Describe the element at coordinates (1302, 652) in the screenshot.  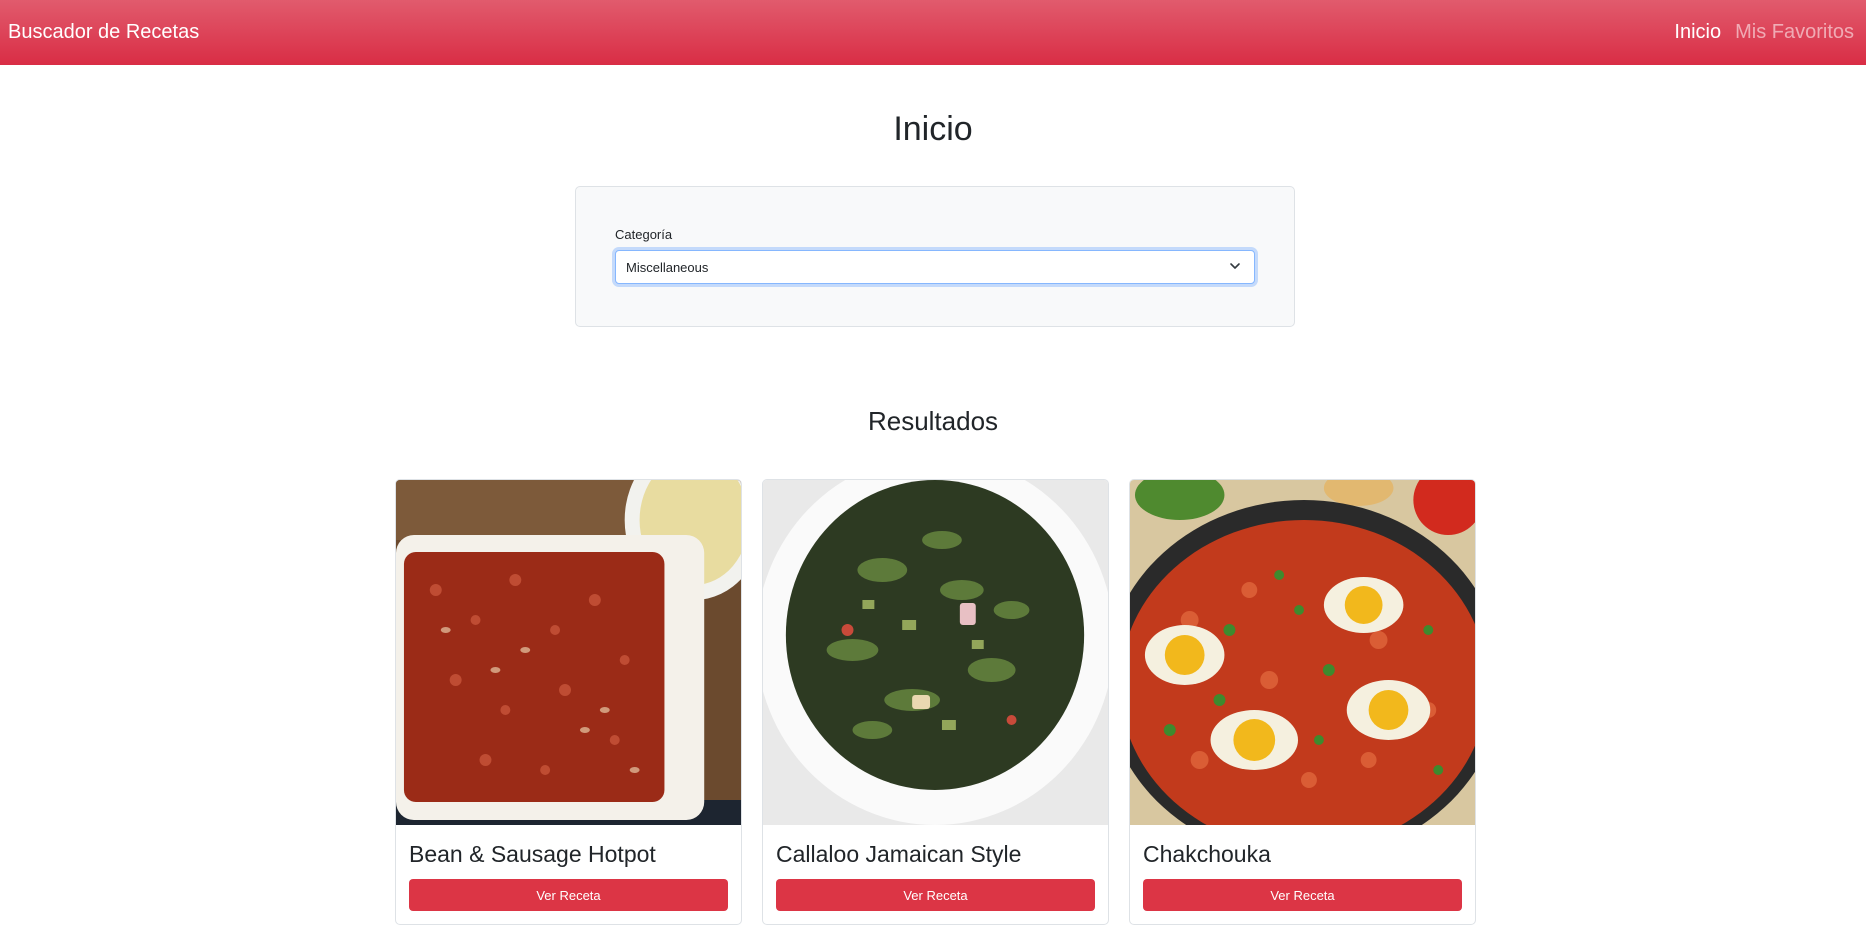
I see `recipe-image-chakchouka` at that location.